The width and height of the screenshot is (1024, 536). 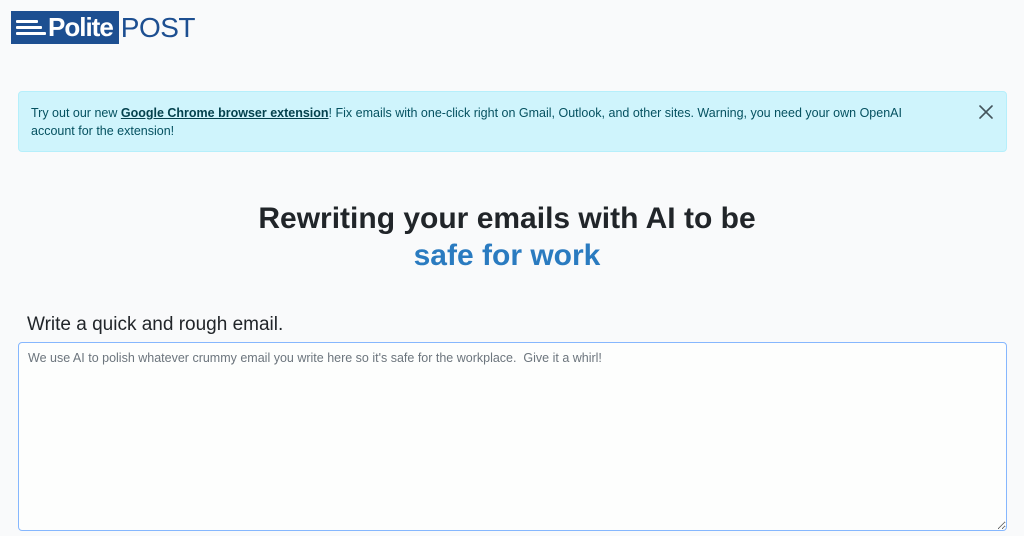 What do you see at coordinates (158, 27) in the screenshot?
I see `logo-word-post: POST` at bounding box center [158, 27].